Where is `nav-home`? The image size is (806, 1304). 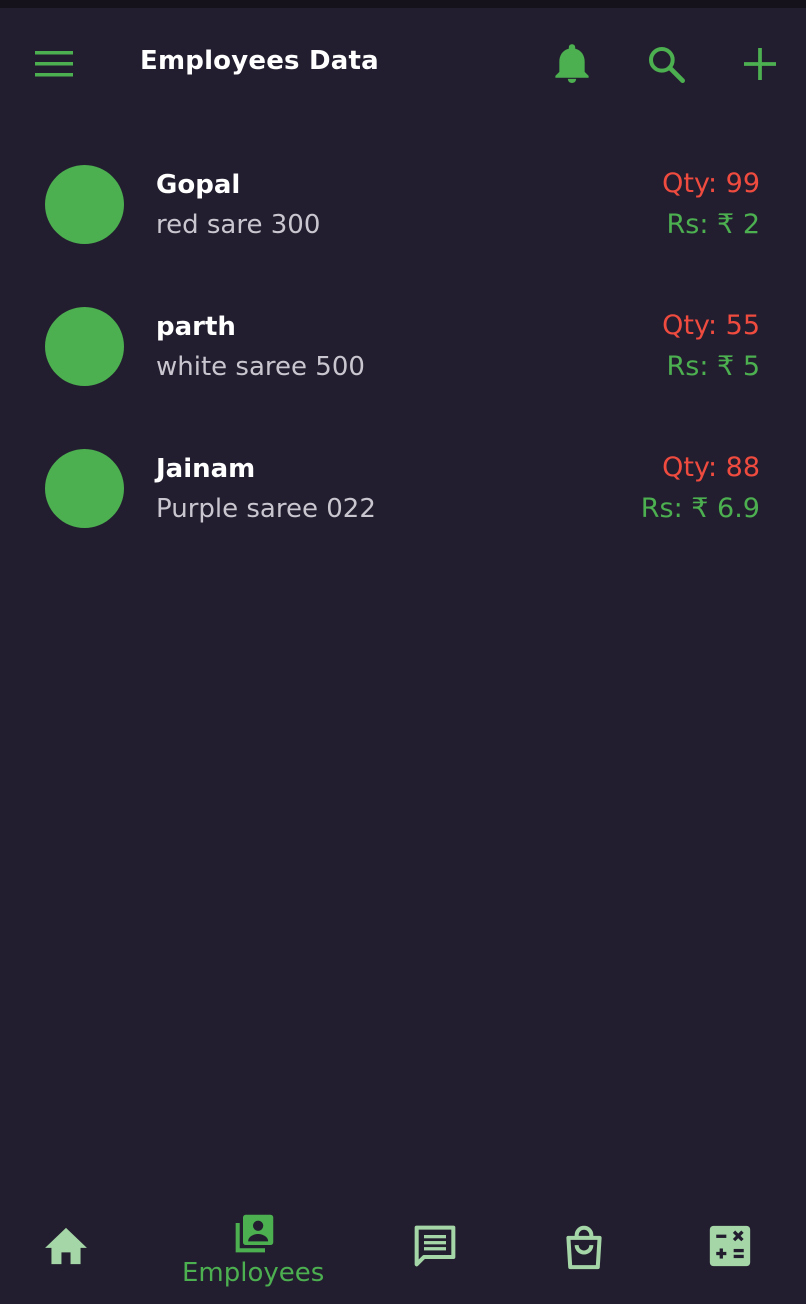 nav-home is located at coordinates (72, 1250).